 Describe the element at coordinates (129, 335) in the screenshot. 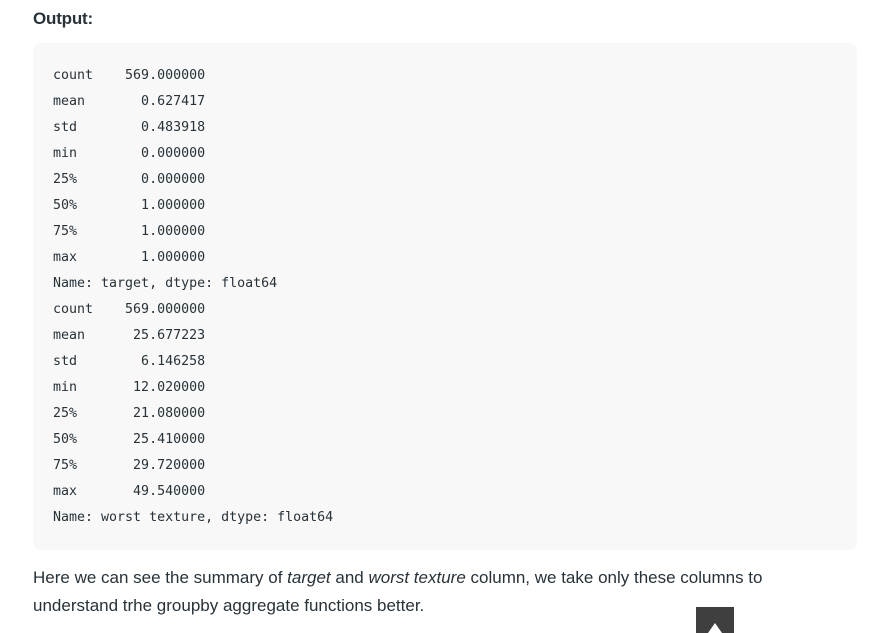

I see `code-line: mean 25.677223` at that location.